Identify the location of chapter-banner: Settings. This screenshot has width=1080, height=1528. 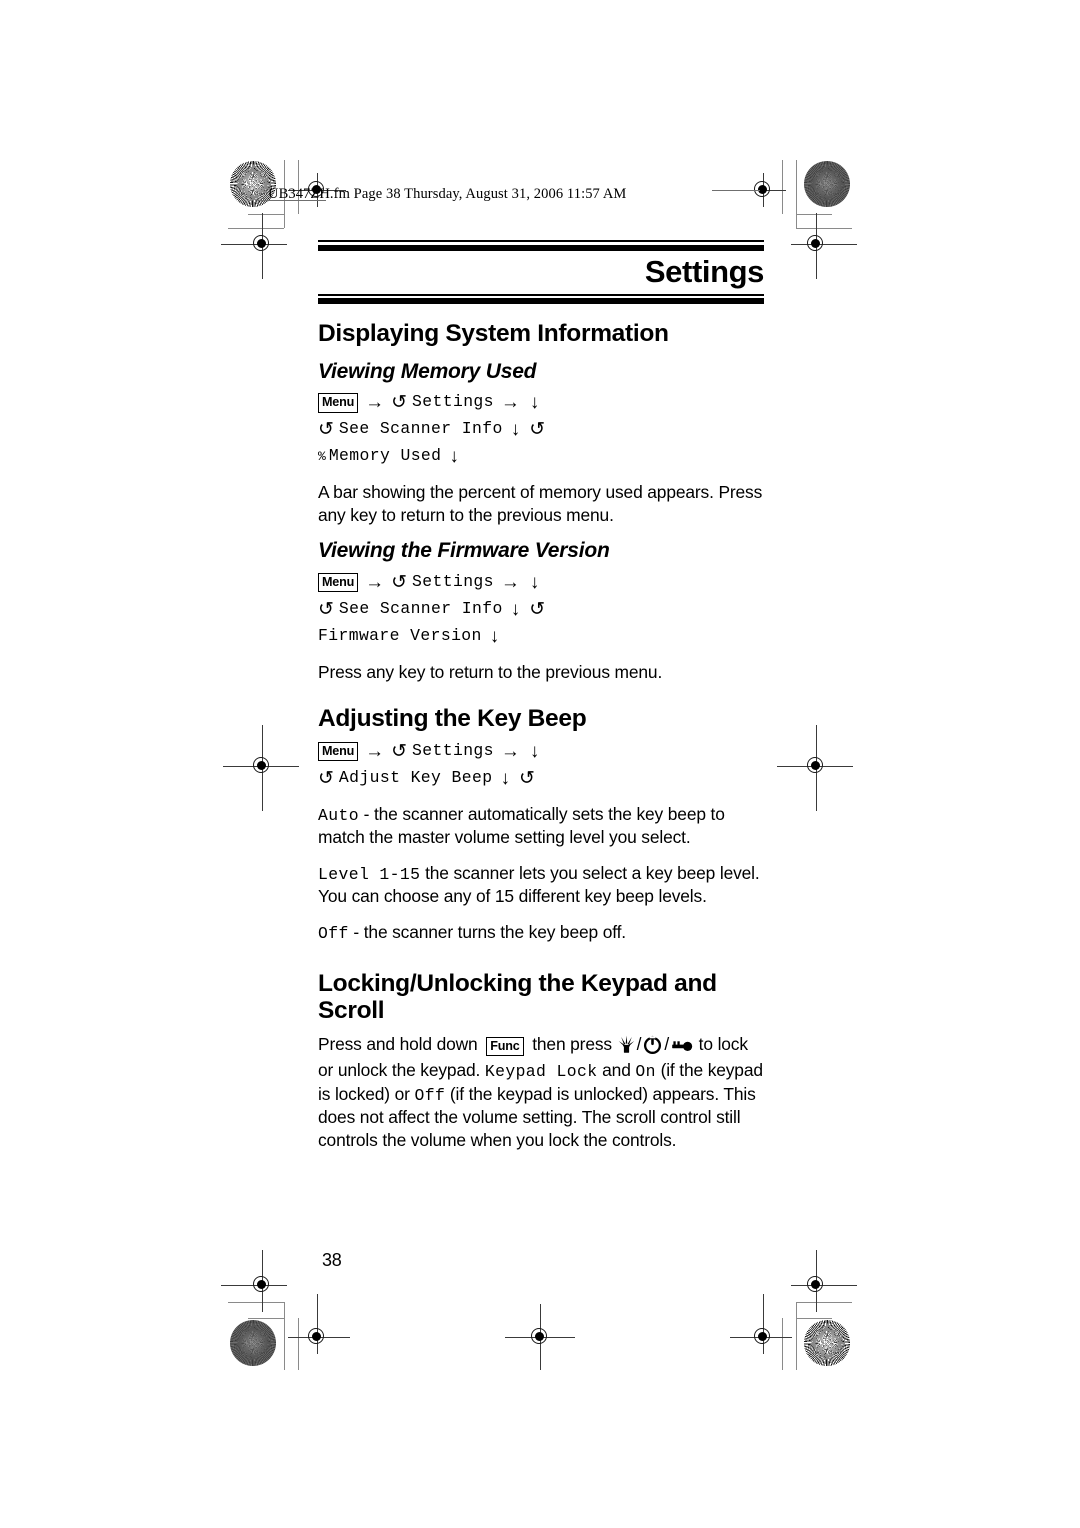
(541, 272).